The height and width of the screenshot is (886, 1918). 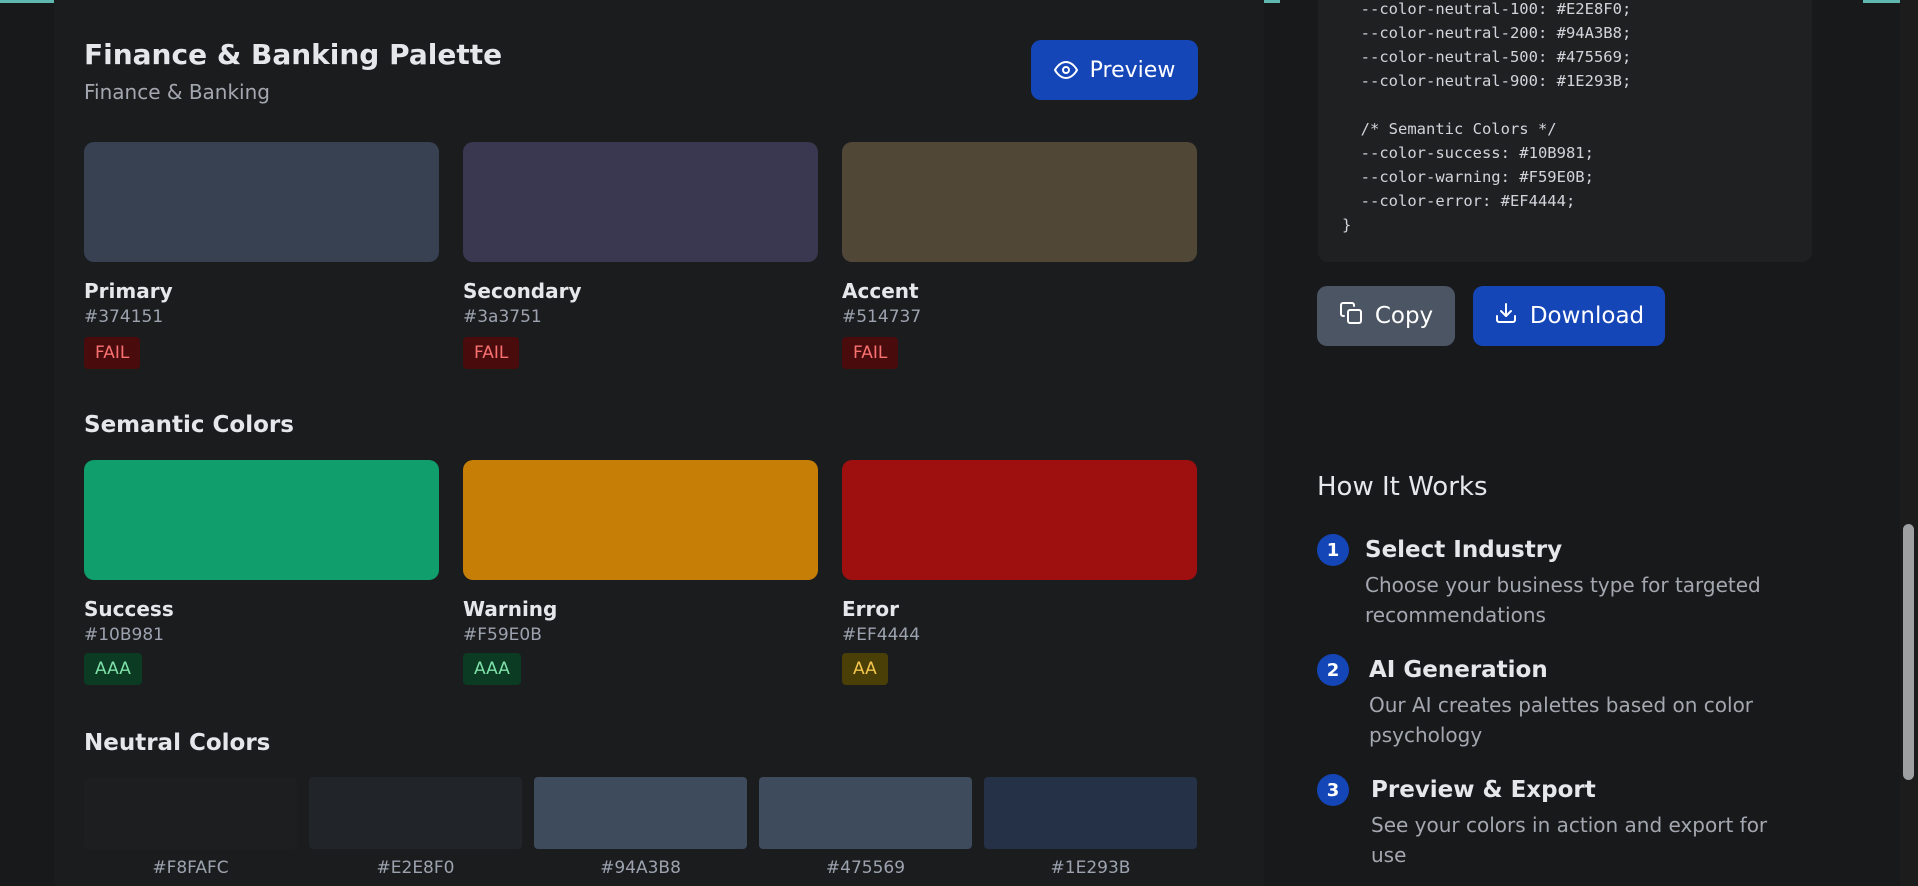 I want to click on copy-icon, so click(x=1351, y=316).